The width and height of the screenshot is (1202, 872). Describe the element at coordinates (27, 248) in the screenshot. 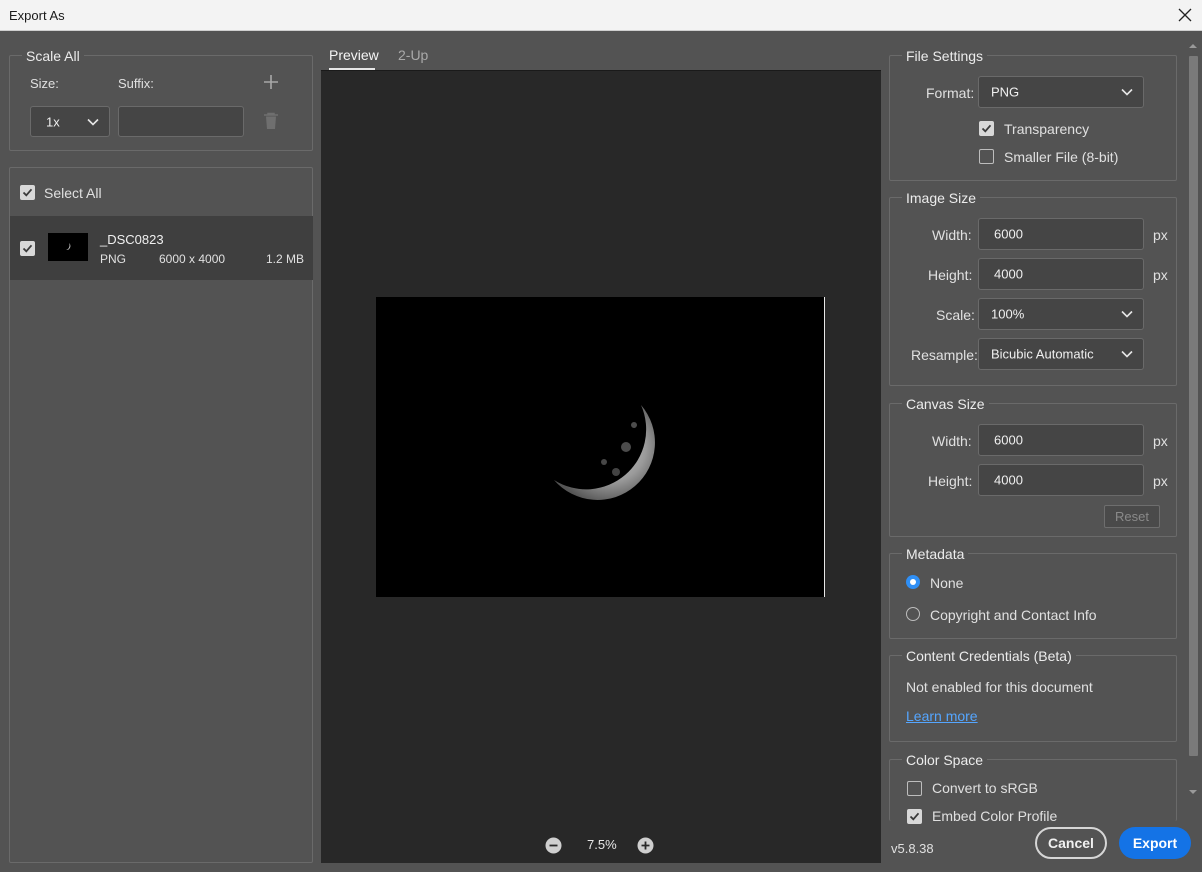

I see `file-item-checkbox` at that location.